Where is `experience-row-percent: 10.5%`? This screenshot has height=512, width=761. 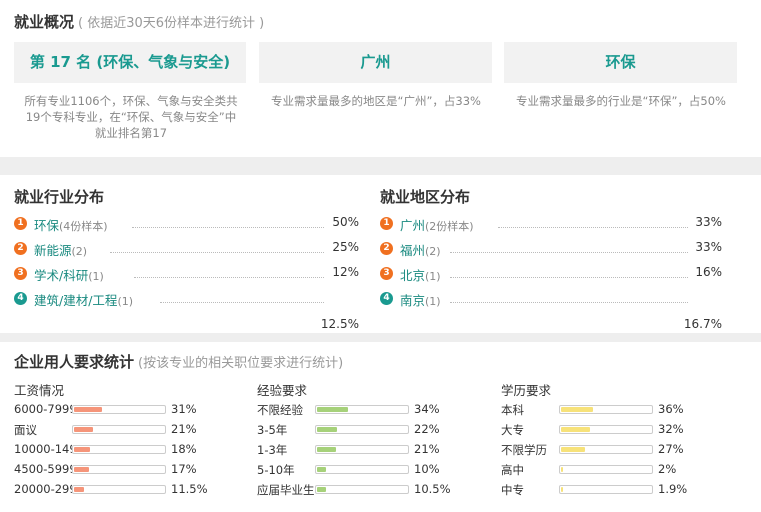 experience-row-percent: 10.5% is located at coordinates (432, 489).